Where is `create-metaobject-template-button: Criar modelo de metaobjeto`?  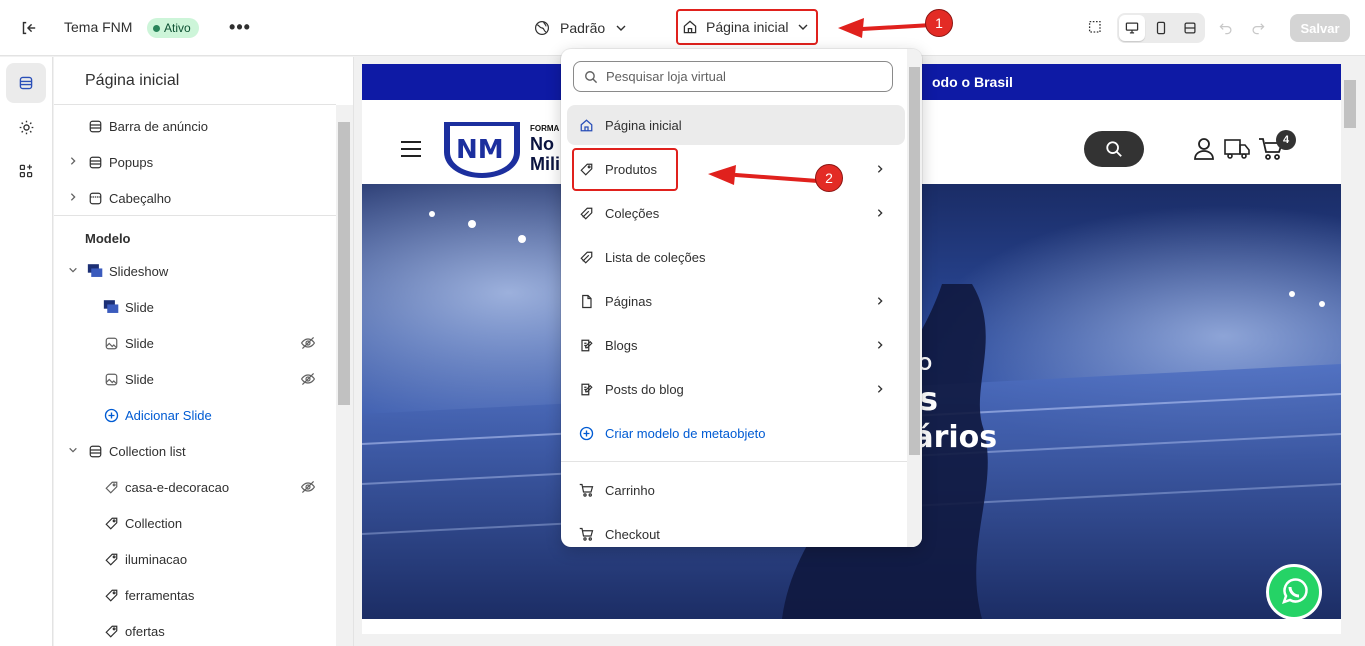 create-metaobject-template-button: Criar modelo de metaobjeto is located at coordinates (736, 433).